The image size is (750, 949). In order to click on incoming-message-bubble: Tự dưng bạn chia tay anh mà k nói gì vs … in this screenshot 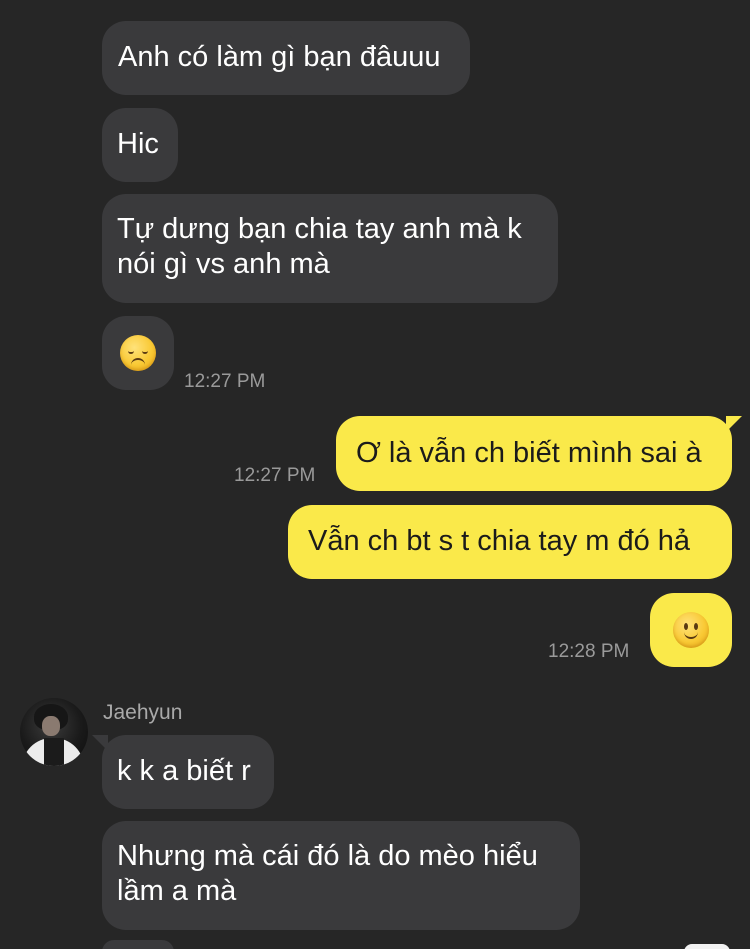, I will do `click(330, 248)`.